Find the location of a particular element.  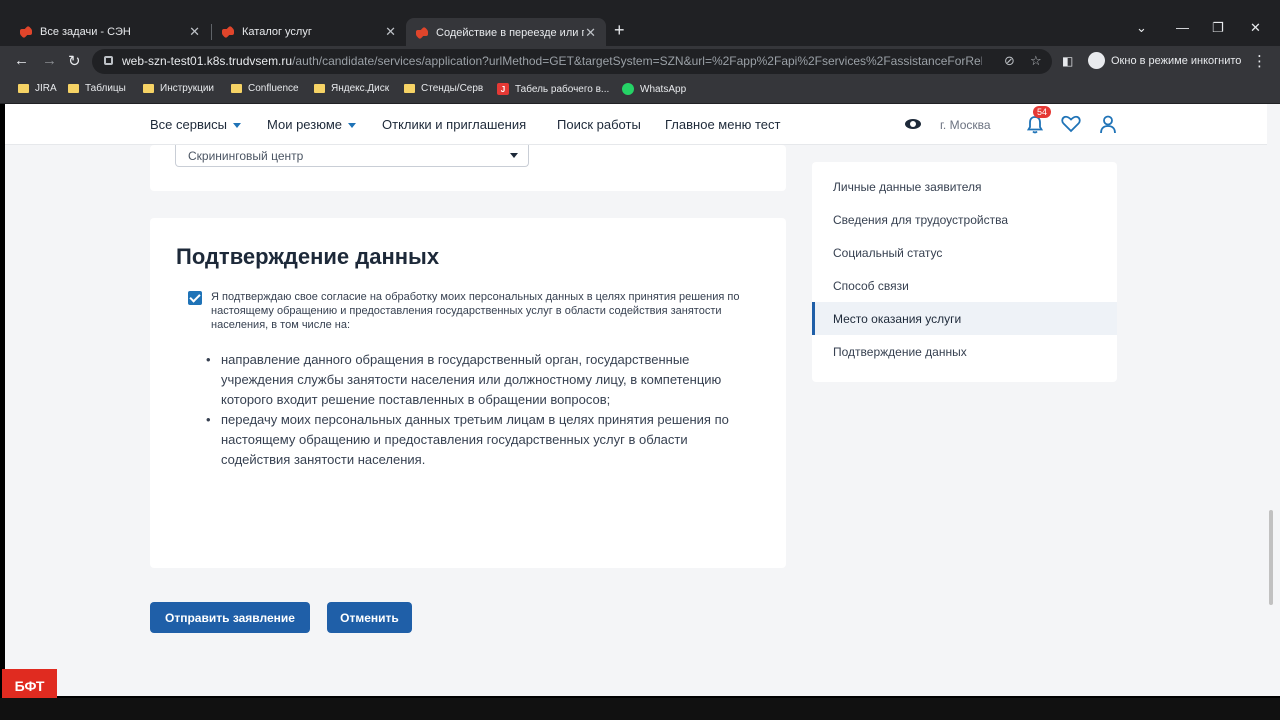

lock-icon is located at coordinates (108, 60).